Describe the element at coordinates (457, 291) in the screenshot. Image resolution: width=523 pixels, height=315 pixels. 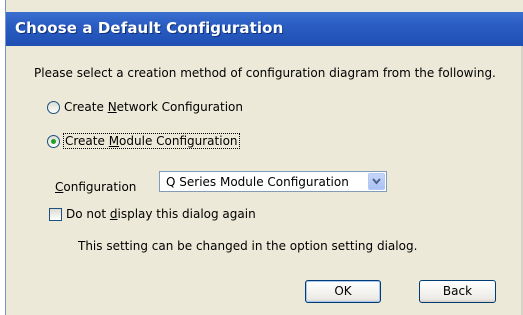
I see `back-button: Back` at that location.